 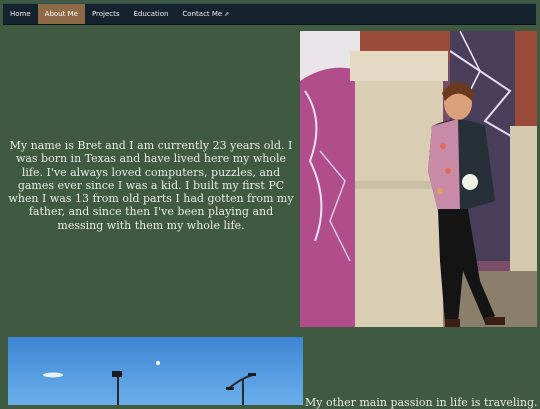 What do you see at coordinates (155, 371) in the screenshot?
I see `parking-lot-photo` at bounding box center [155, 371].